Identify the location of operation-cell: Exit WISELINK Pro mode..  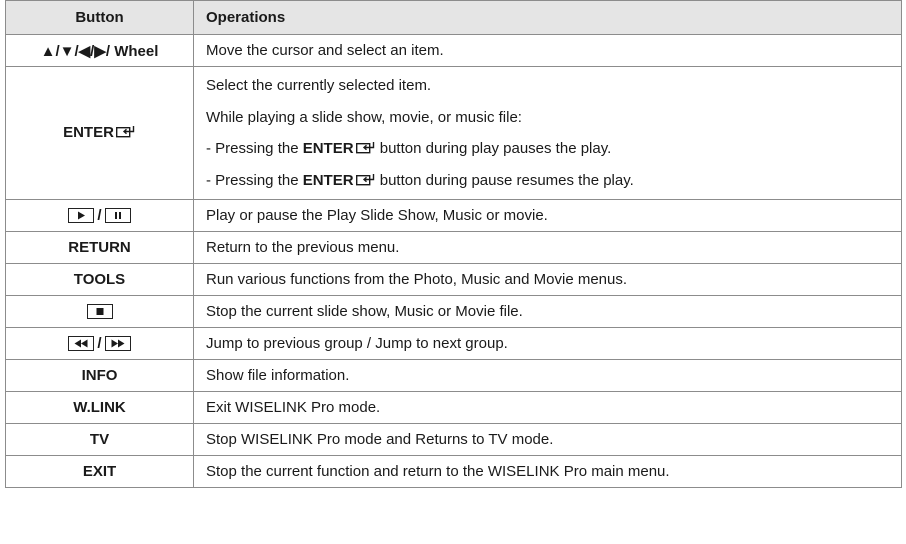
(547, 408).